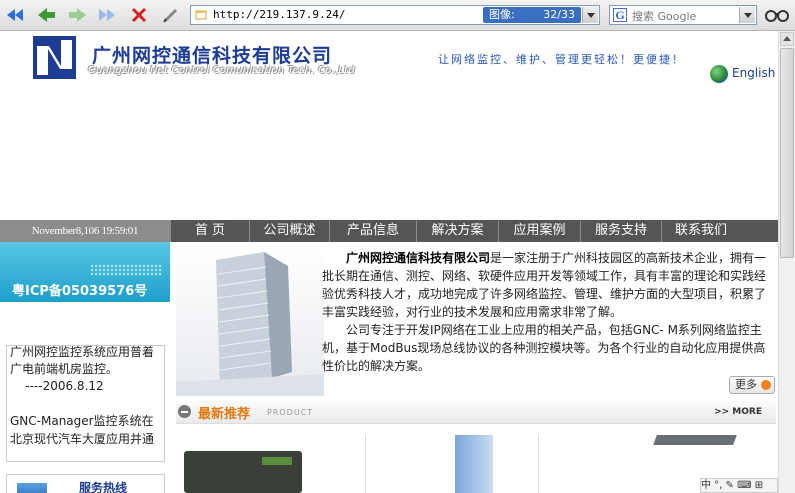 Image resolution: width=795 pixels, height=493 pixels. I want to click on search-dropdown-icon, so click(747, 15).